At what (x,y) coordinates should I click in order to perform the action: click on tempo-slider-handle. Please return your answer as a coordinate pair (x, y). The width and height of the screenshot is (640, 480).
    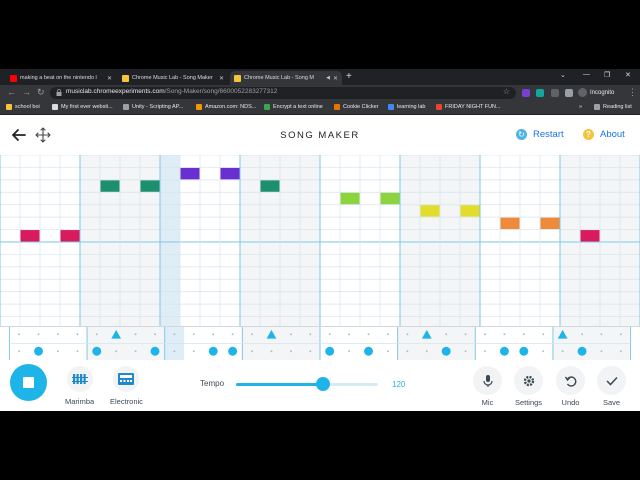
    Looking at the image, I should click on (322, 384).